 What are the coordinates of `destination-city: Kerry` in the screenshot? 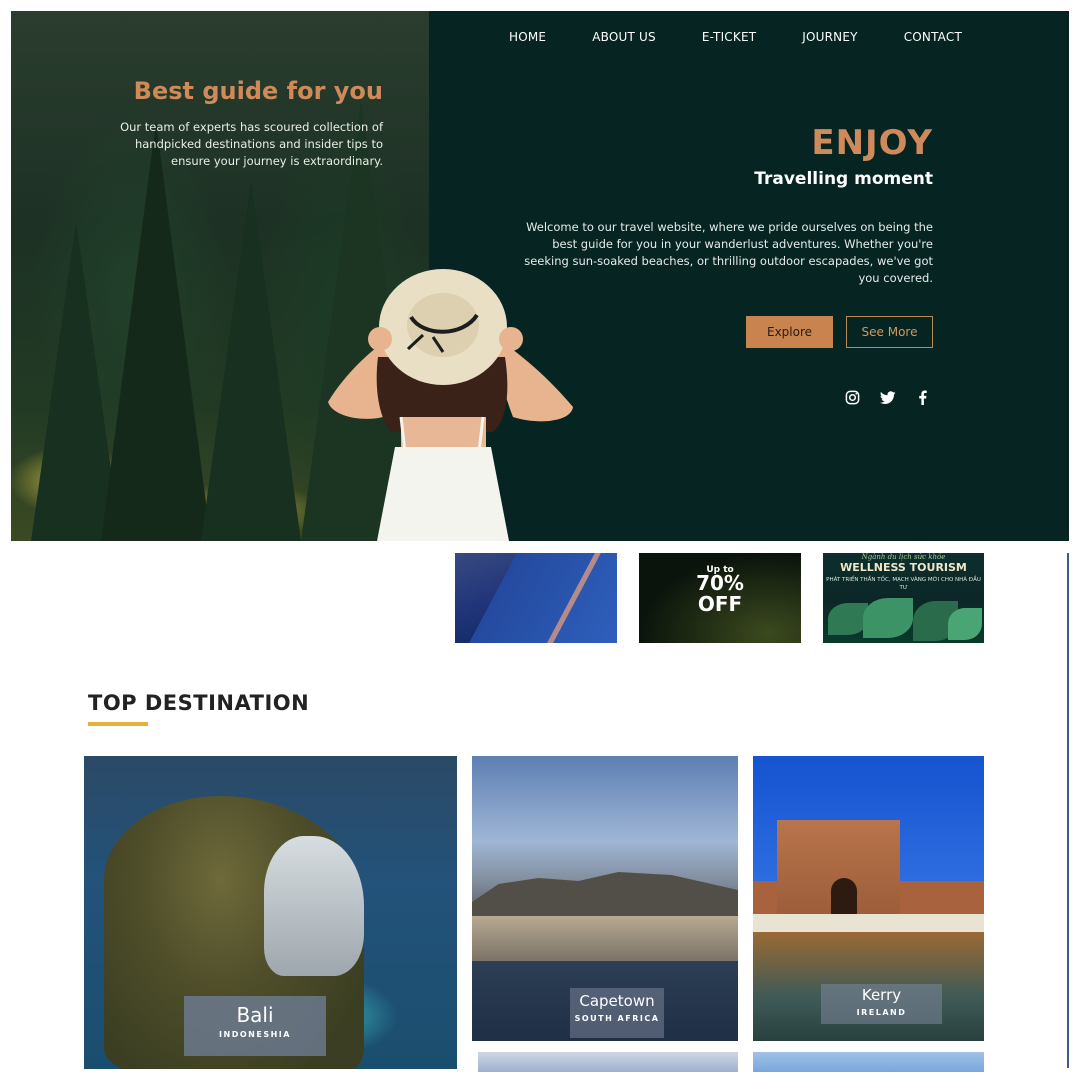 It's located at (881, 995).